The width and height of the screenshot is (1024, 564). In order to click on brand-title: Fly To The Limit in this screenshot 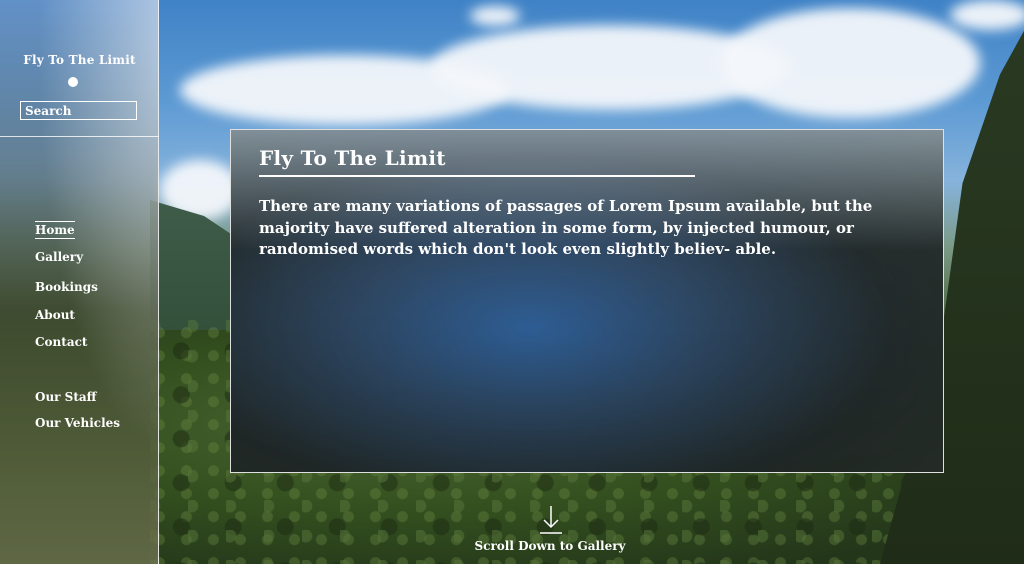, I will do `click(79, 60)`.